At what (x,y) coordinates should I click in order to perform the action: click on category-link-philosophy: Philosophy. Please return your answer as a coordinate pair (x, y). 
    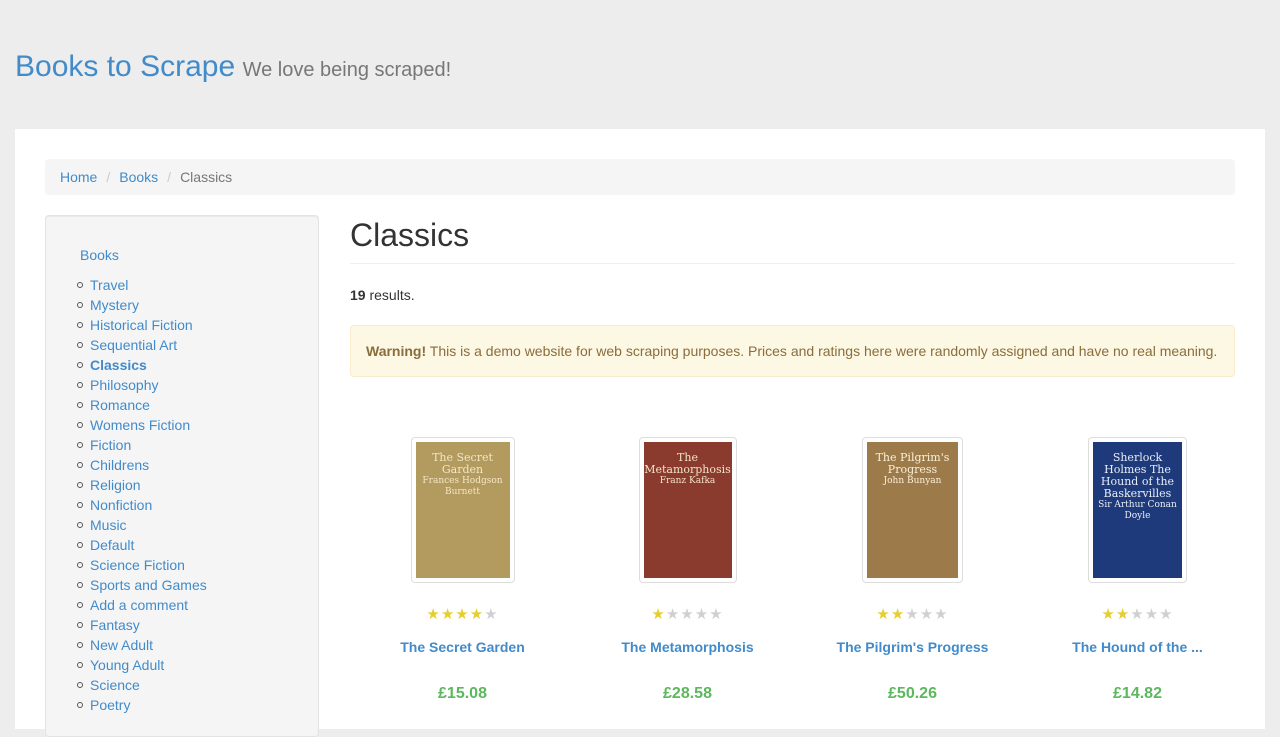
    Looking at the image, I should click on (124, 385).